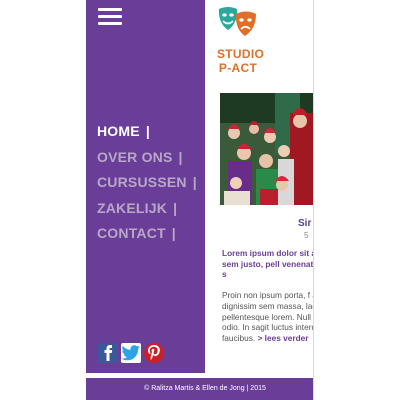  I want to click on twitter-icon, so click(131, 353).